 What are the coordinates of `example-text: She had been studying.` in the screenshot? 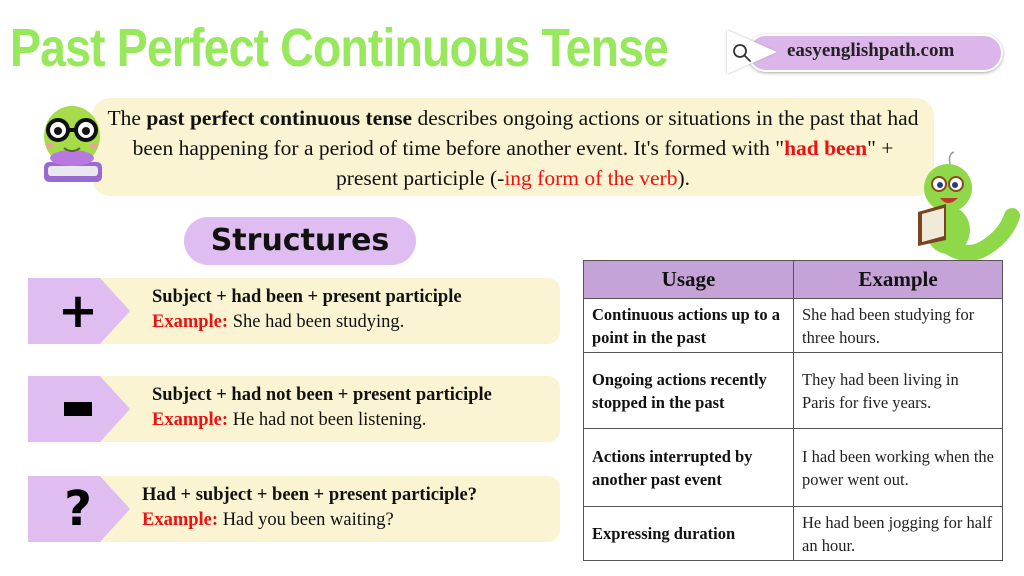 It's located at (316, 322).